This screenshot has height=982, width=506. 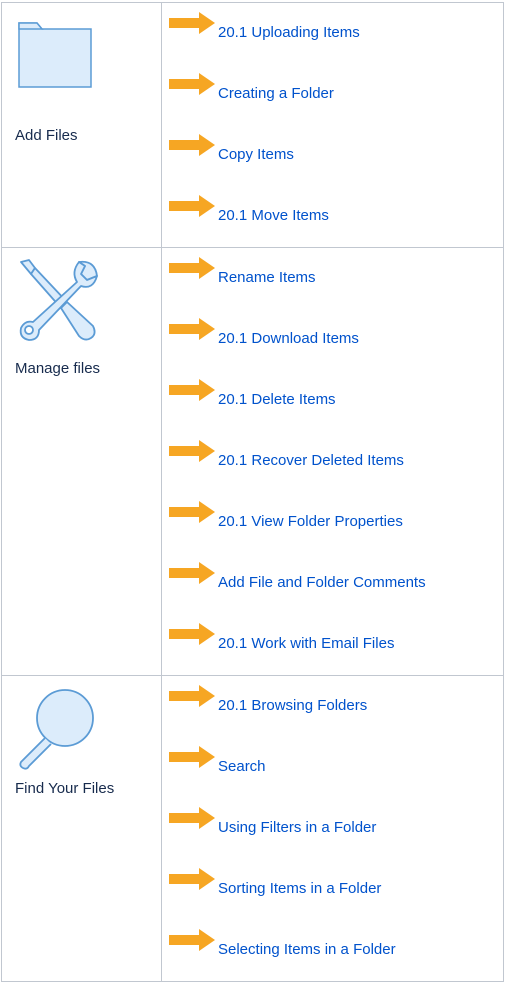 I want to click on link-item: 20.1 View Folder Properties, so click(x=332, y=522).